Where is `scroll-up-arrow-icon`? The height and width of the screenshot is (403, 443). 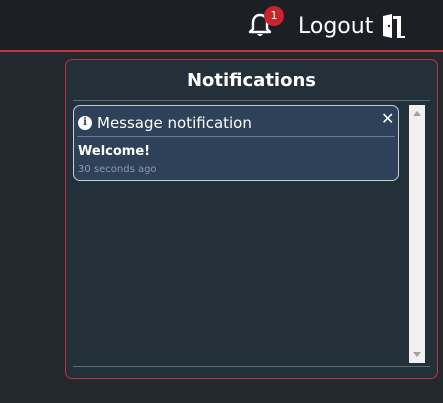
scroll-up-arrow-icon is located at coordinates (417, 113).